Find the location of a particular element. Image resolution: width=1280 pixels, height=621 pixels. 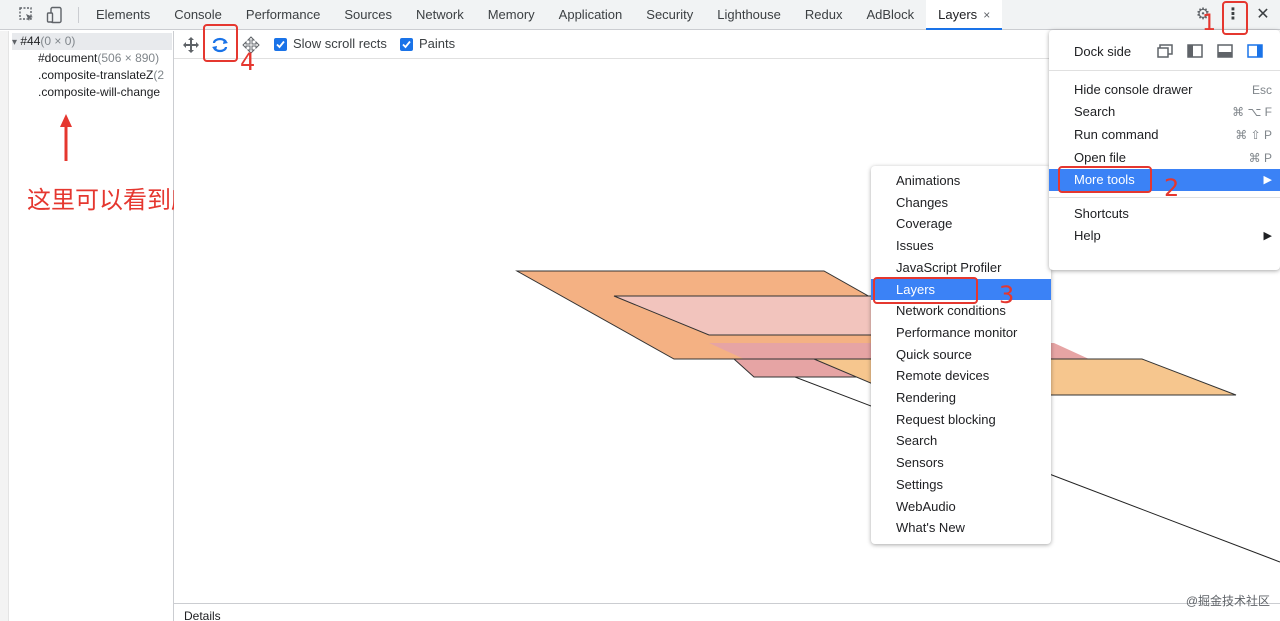

dock-left-icon is located at coordinates (1195, 52).